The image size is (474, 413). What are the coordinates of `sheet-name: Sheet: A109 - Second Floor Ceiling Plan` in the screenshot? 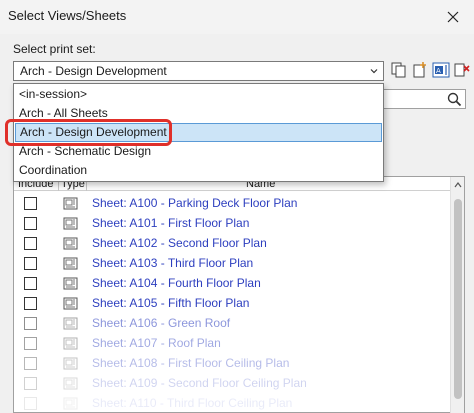 It's located at (199, 383).